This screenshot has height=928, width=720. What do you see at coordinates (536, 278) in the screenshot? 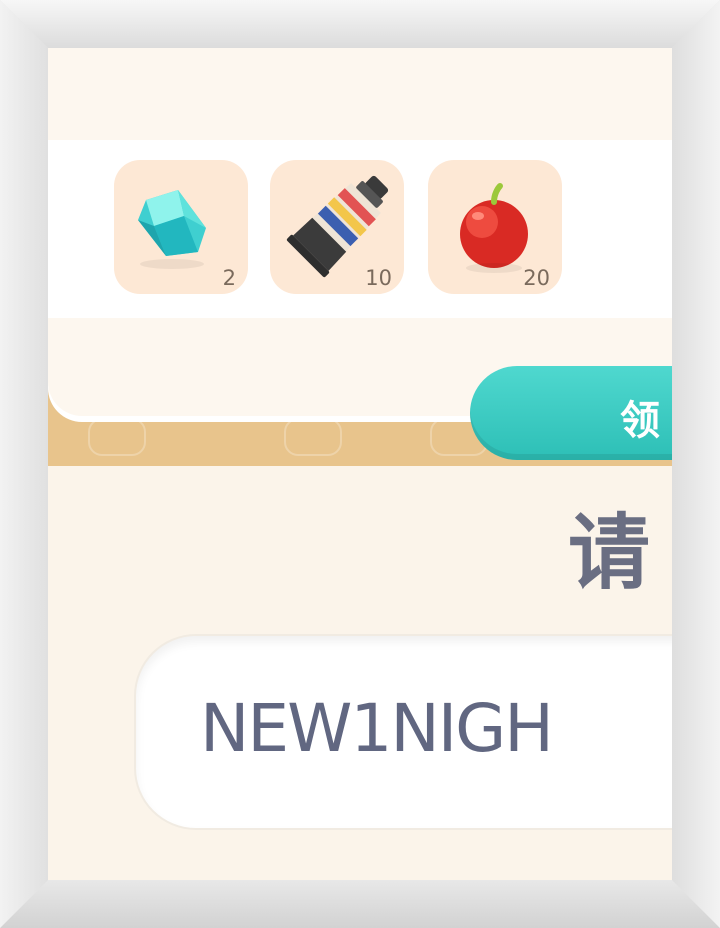
I see `reward-count: 20` at bounding box center [536, 278].